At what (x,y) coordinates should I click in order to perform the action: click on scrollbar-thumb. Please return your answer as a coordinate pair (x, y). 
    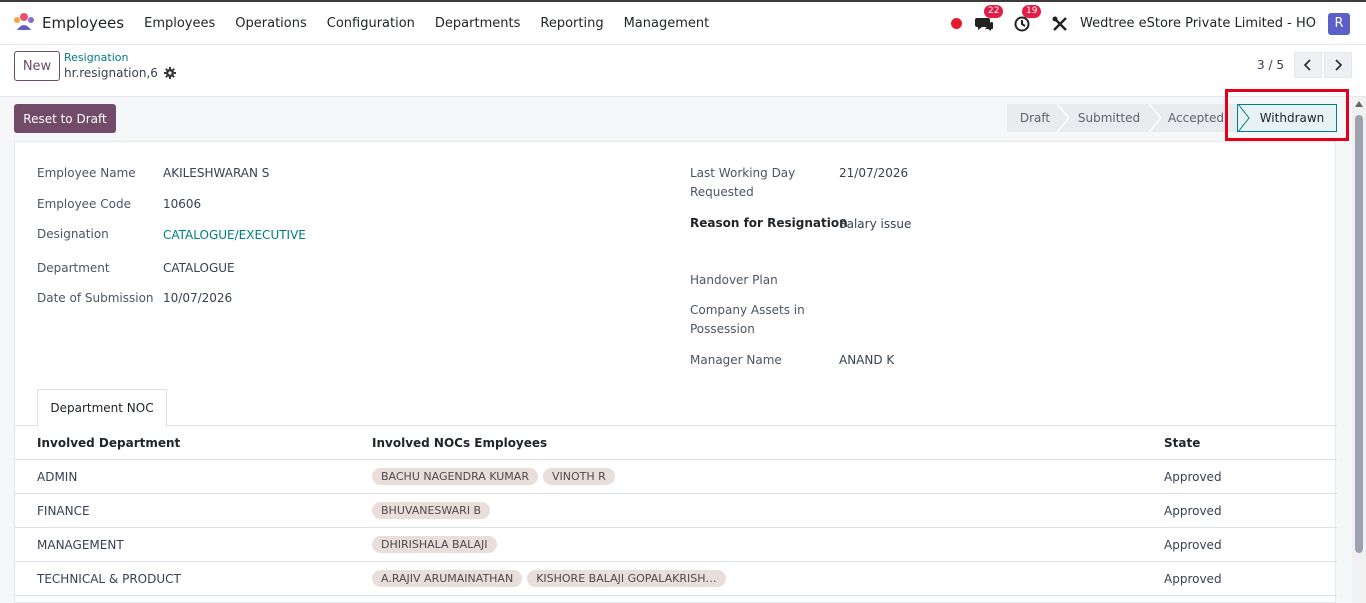
    Looking at the image, I should click on (1359, 334).